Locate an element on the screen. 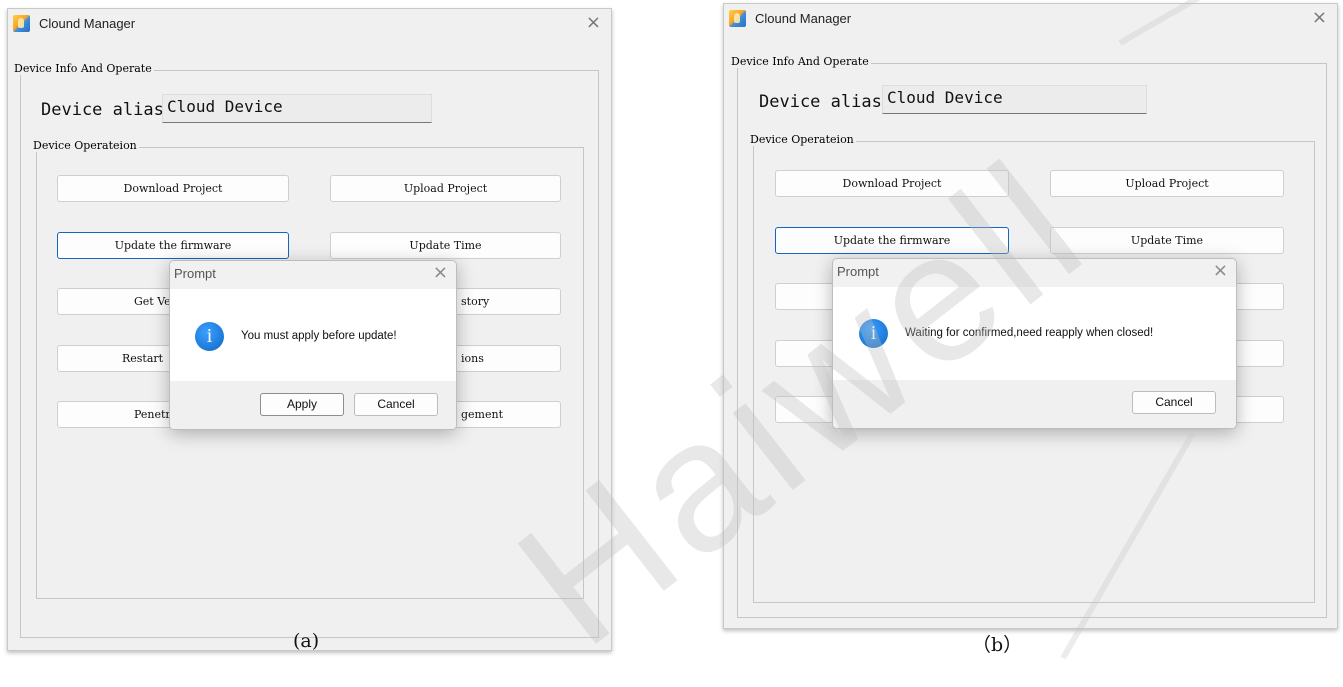 The image size is (1343, 687). restart-label: Restart is located at coordinates (143, 358).